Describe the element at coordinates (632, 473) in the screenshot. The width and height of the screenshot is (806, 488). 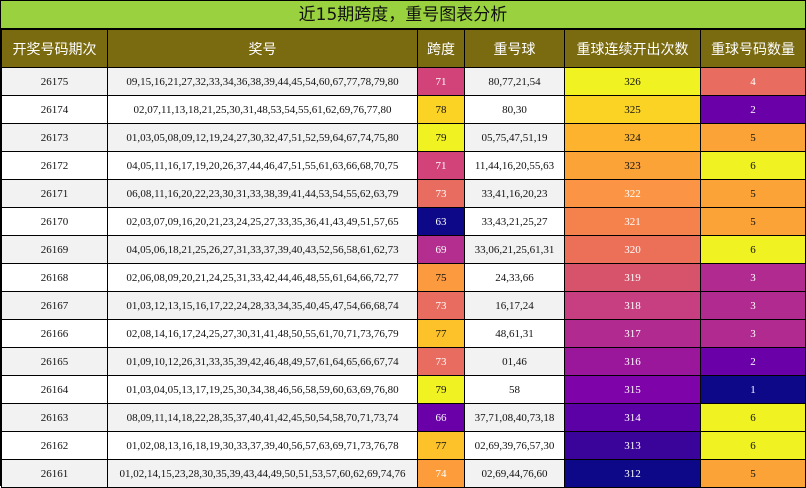
I see `cell-streak: 312` at that location.